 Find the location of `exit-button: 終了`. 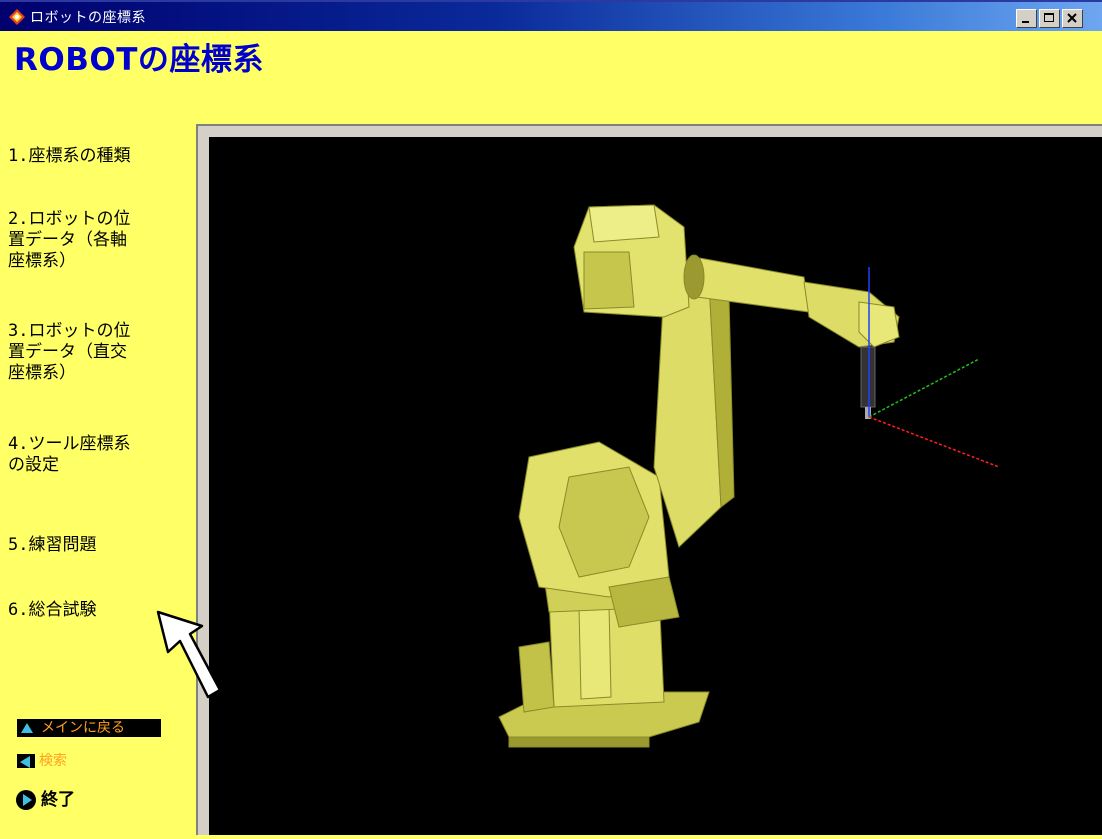

exit-button: 終了 is located at coordinates (45, 800).